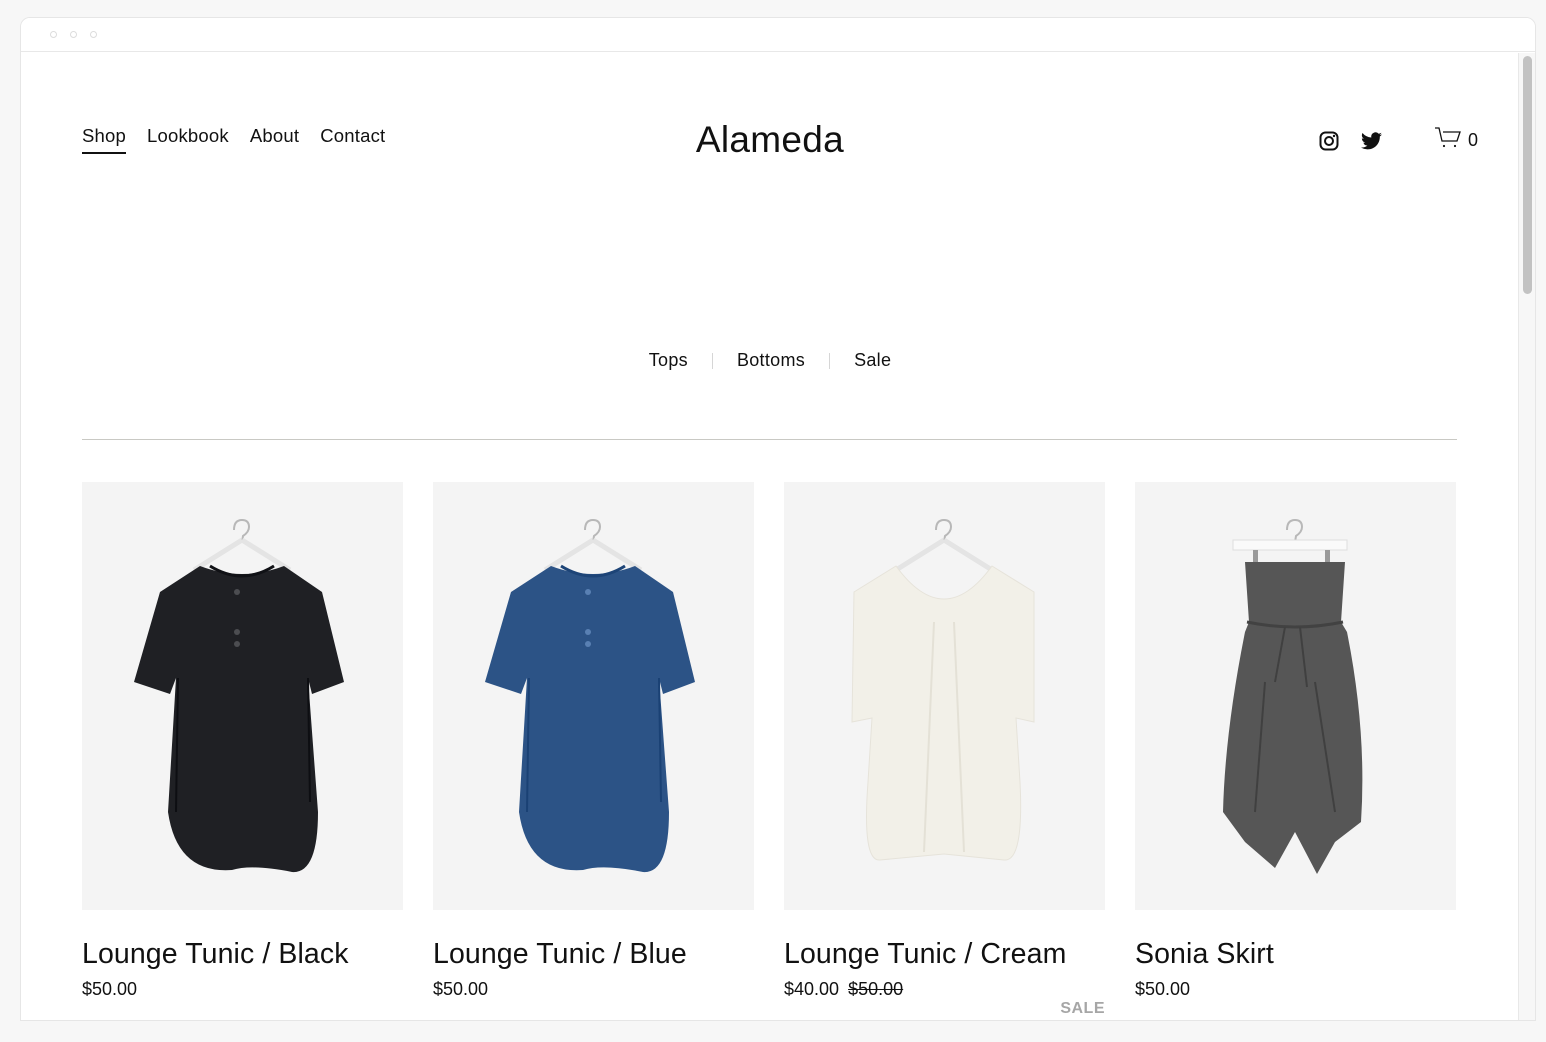 This screenshot has width=1546, height=1042. I want to click on product-card: Lounge Tunic / Black $50.00, so click(242, 741).